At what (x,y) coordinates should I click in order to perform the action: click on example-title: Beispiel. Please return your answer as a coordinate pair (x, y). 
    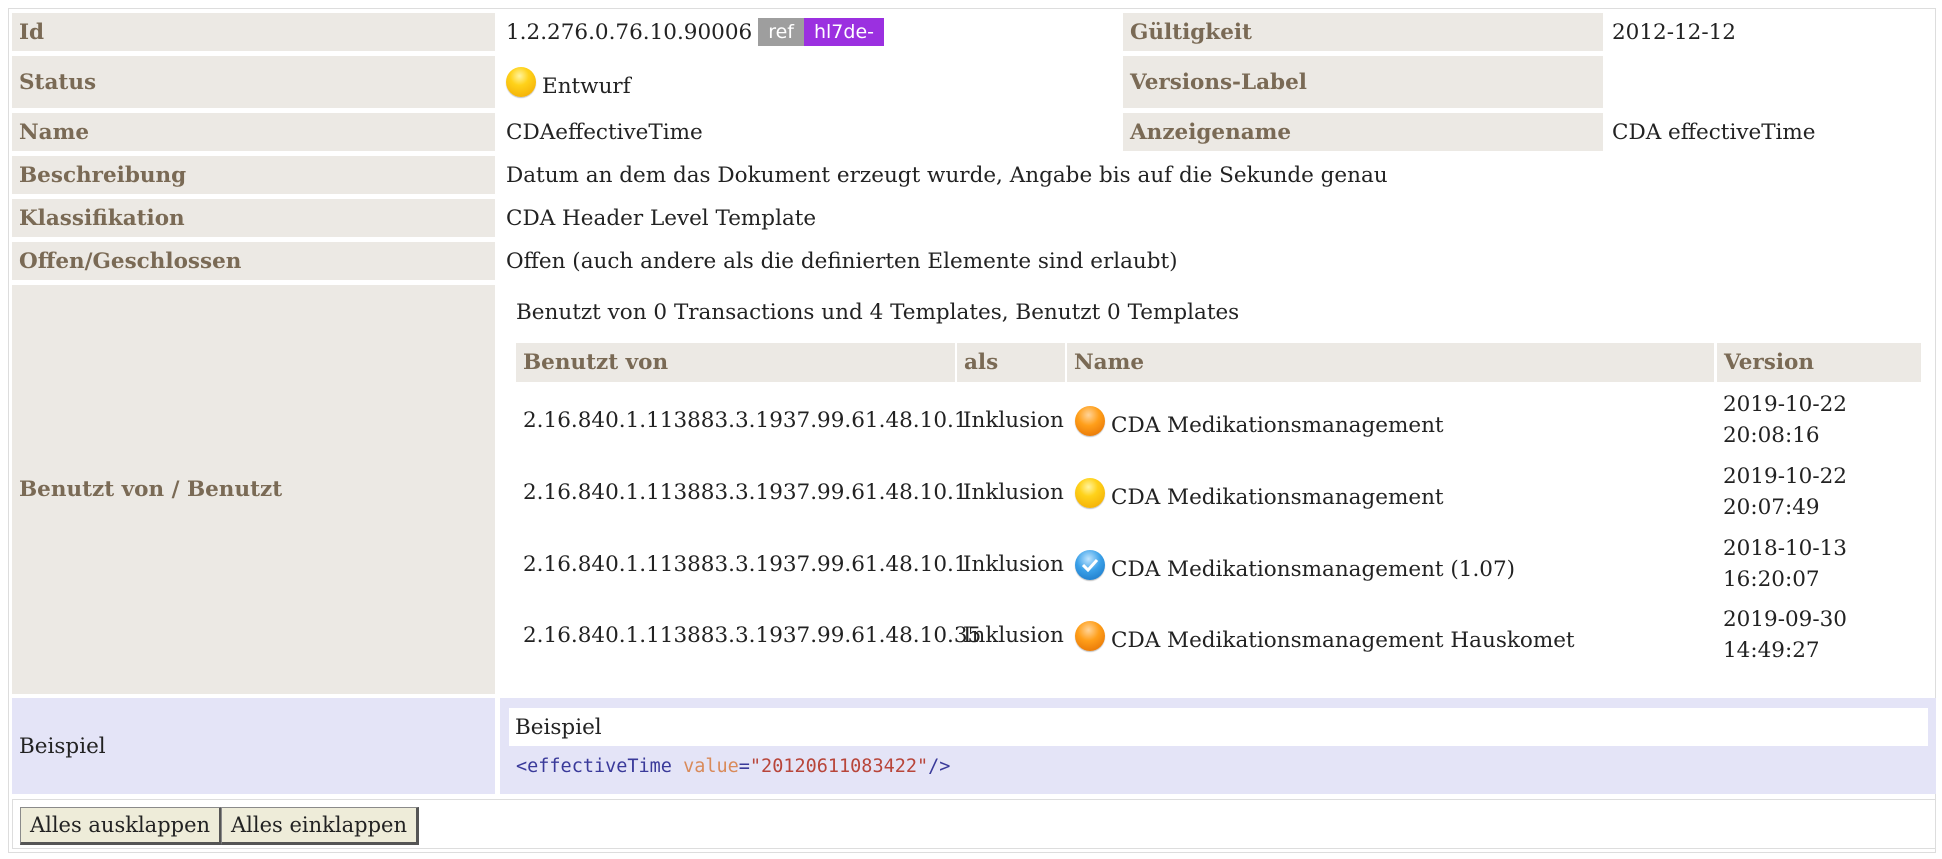
    Looking at the image, I should click on (1218, 727).